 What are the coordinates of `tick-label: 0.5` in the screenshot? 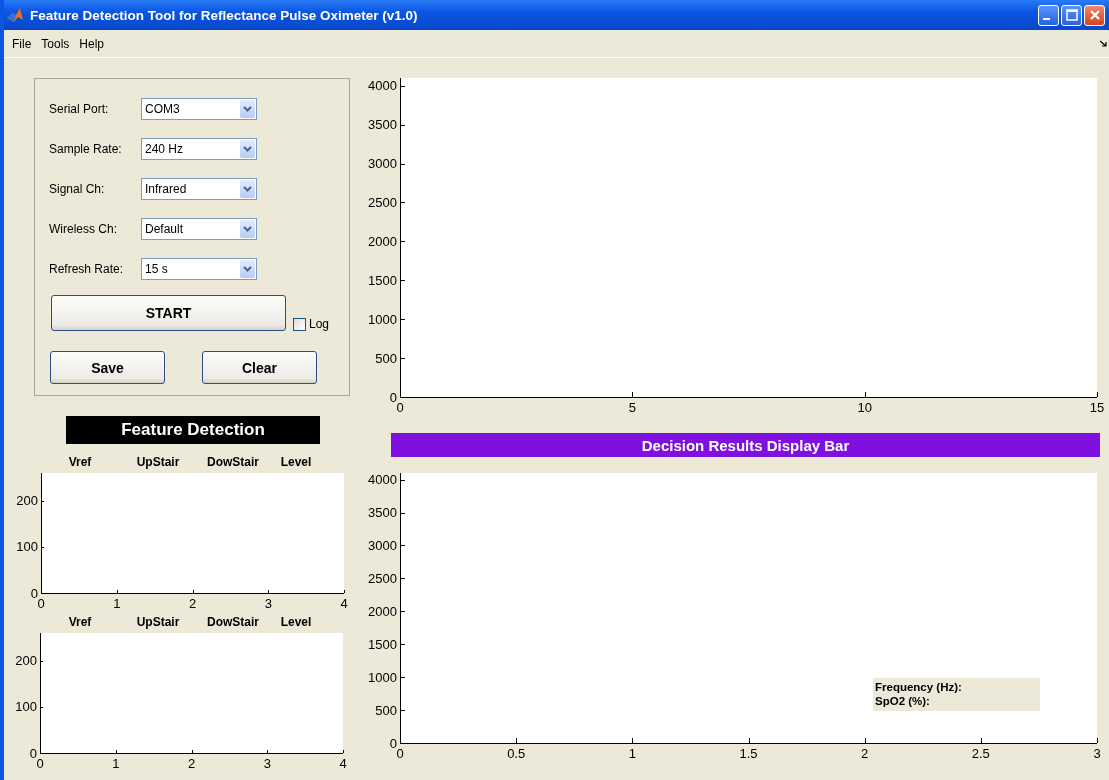 It's located at (516, 753).